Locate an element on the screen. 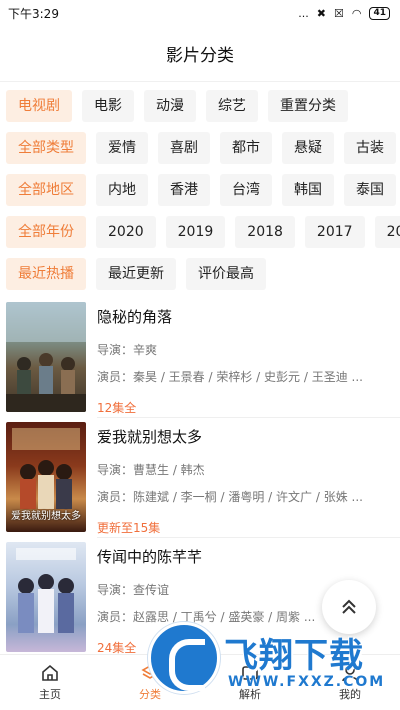 This screenshot has height=710, width=400. chip-region-korea: 韩国 is located at coordinates (308, 190).